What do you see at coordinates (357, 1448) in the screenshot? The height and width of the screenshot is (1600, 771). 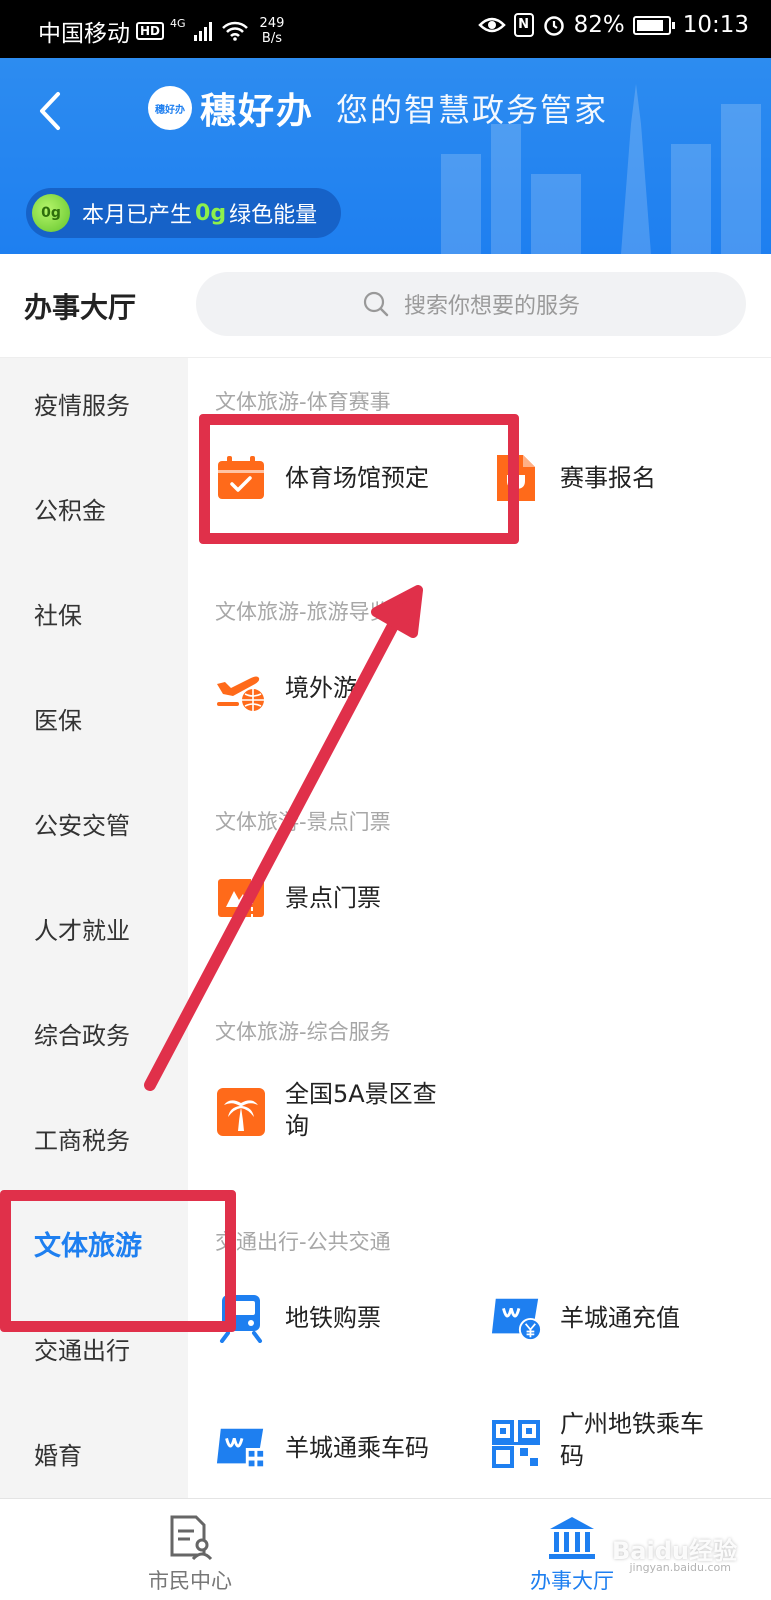 I see `service-label: 羊城通乘车码` at bounding box center [357, 1448].